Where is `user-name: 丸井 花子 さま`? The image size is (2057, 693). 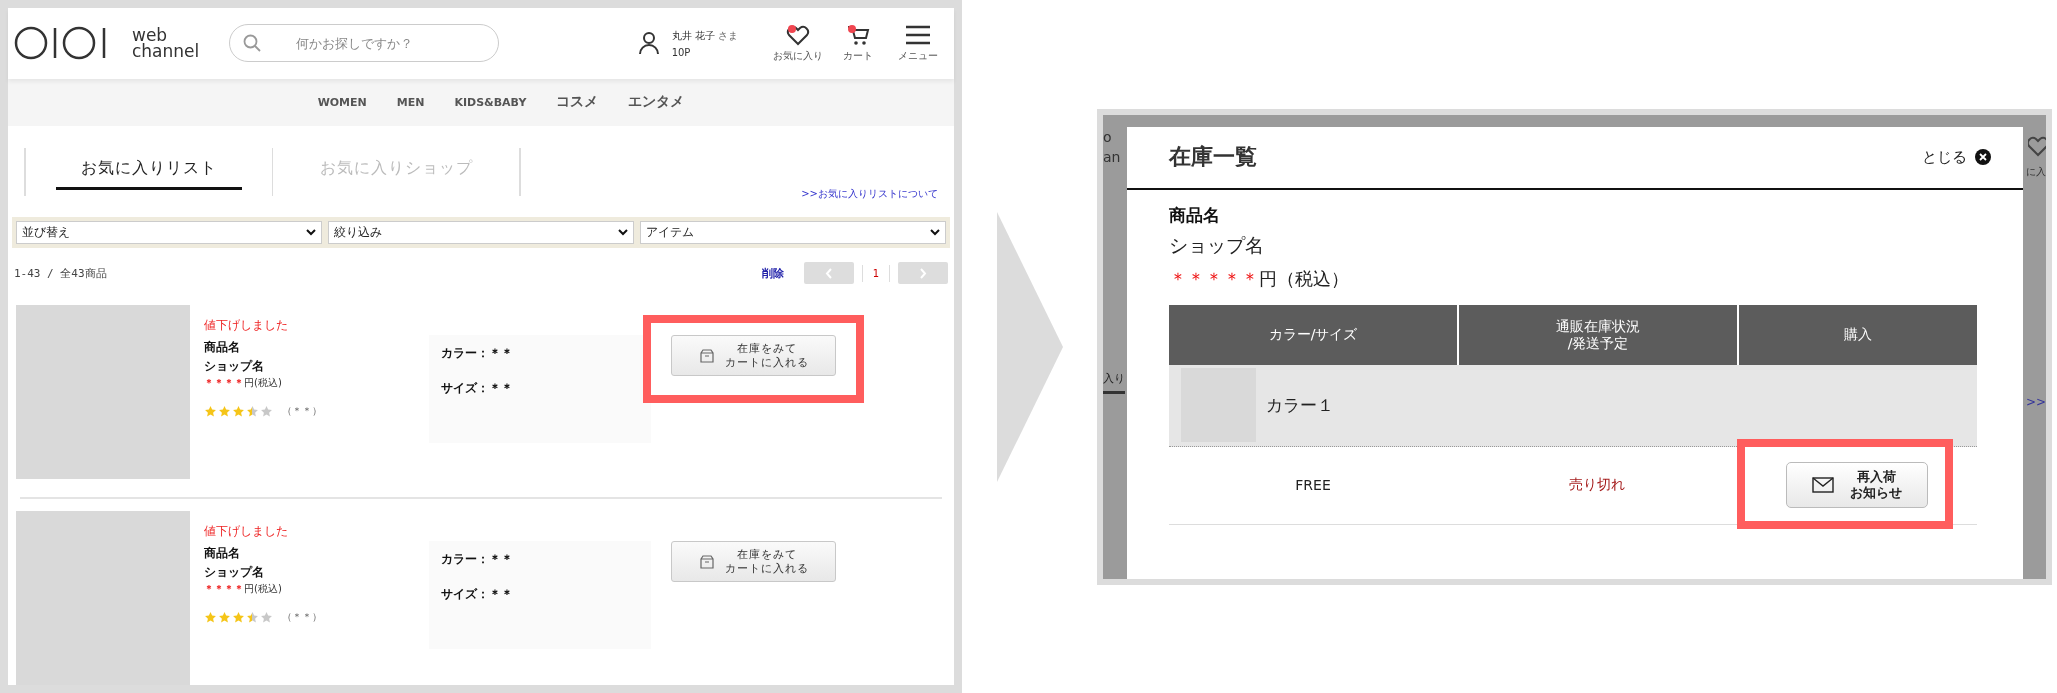
user-name: 丸井 花子 さま is located at coordinates (704, 35).